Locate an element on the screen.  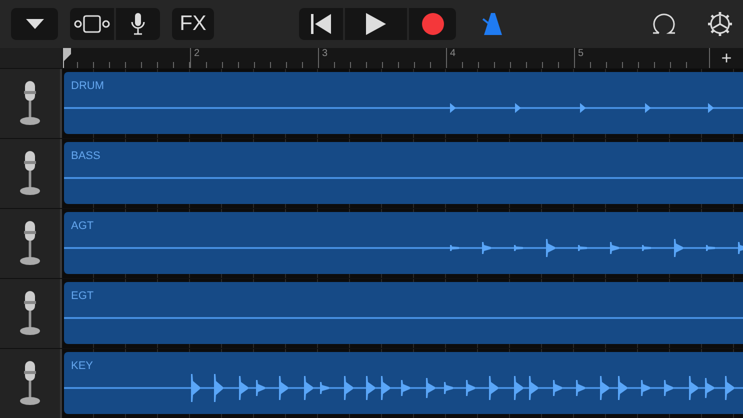
audio-region: KEY is located at coordinates (403, 383).